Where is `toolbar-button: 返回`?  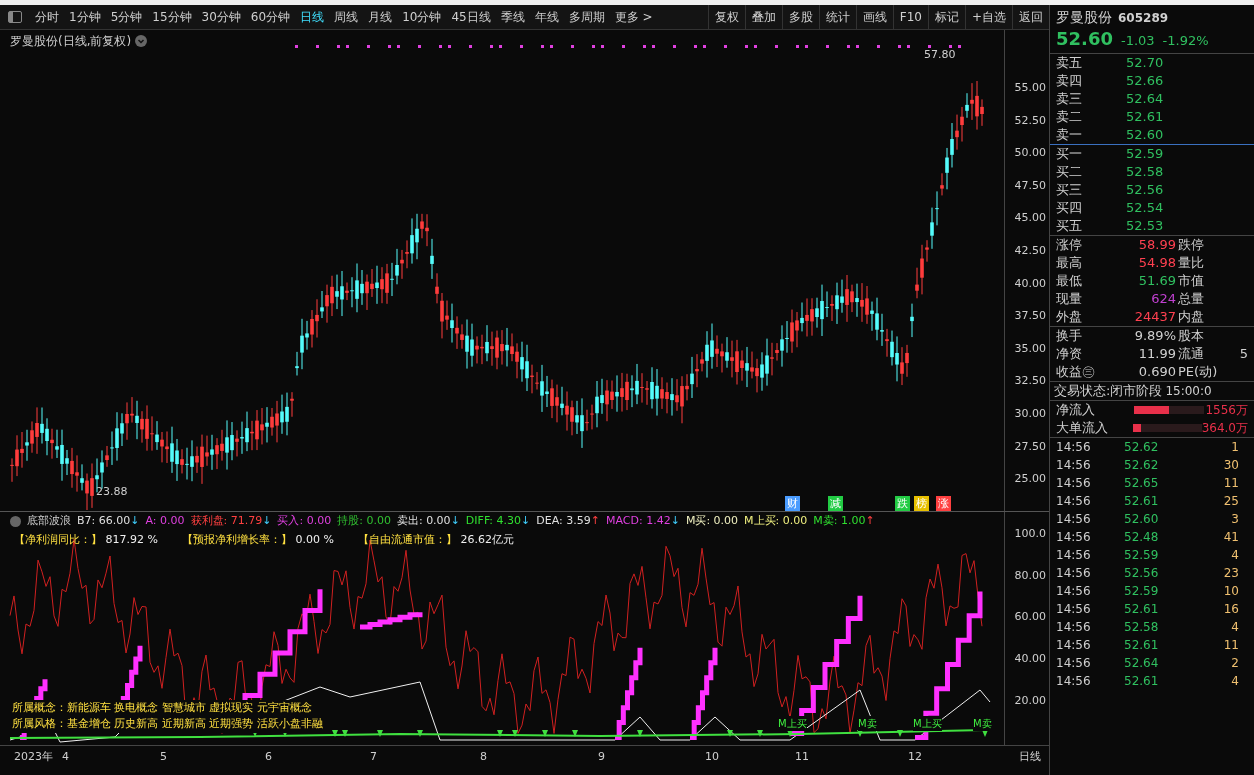 toolbar-button: 返回 is located at coordinates (1030, 17).